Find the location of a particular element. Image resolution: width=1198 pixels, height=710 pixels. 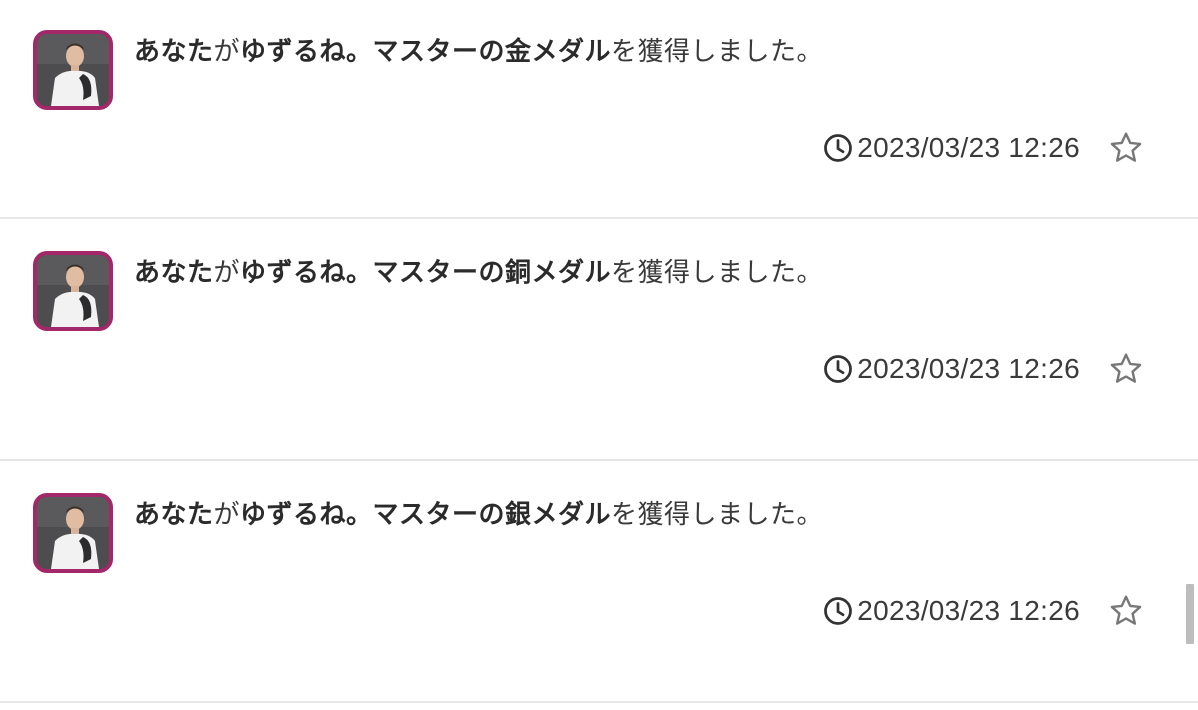

notification-message: あなたがゆずるね。マスターの金メダルを獲得しました。 is located at coordinates (478, 52).